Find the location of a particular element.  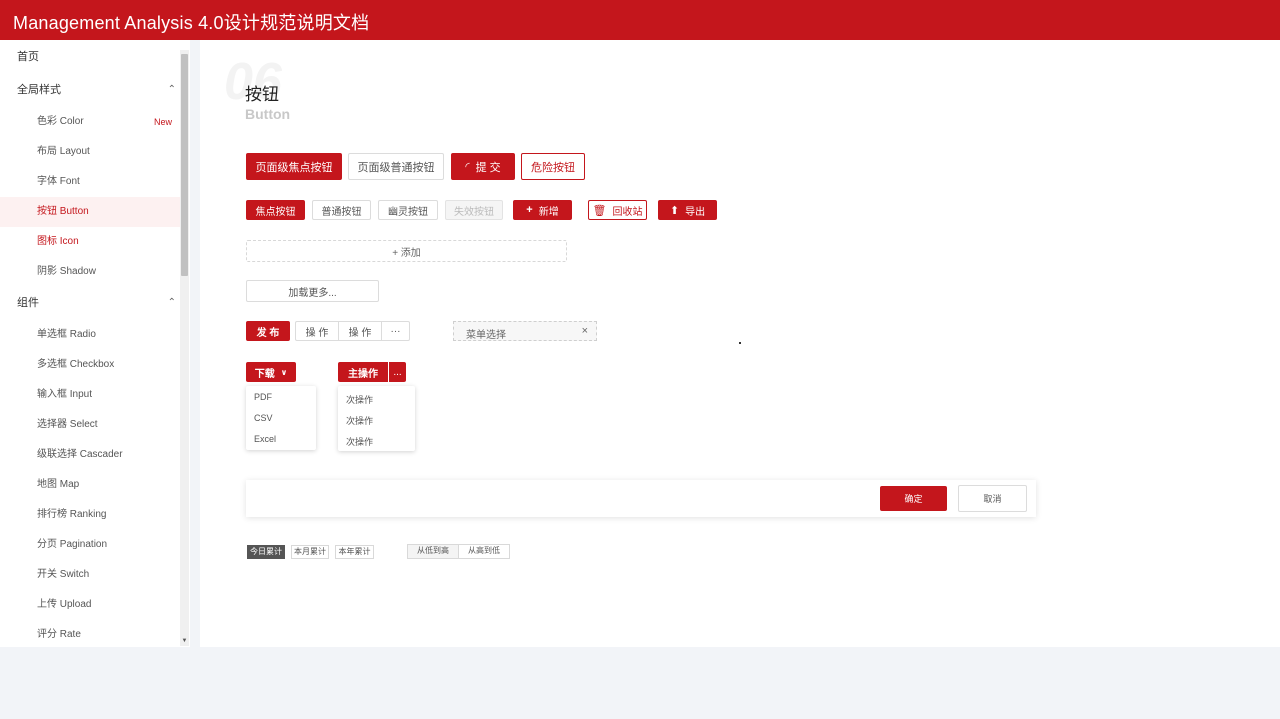

button-label: 危险按钮 is located at coordinates (553, 167).